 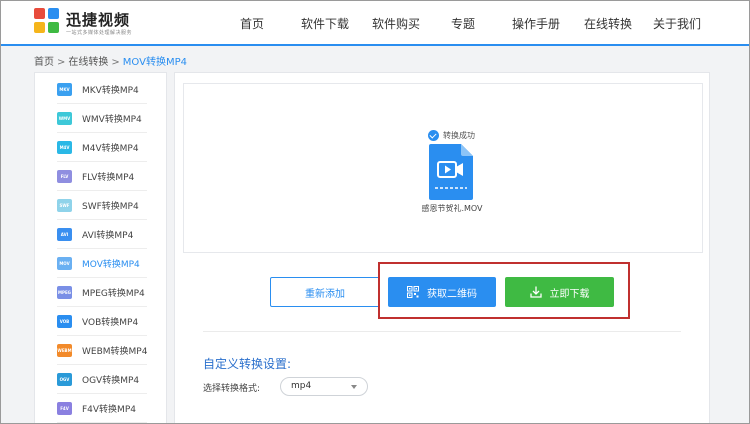 What do you see at coordinates (463, 23) in the screenshot?
I see `nav-topics: 专题` at bounding box center [463, 23].